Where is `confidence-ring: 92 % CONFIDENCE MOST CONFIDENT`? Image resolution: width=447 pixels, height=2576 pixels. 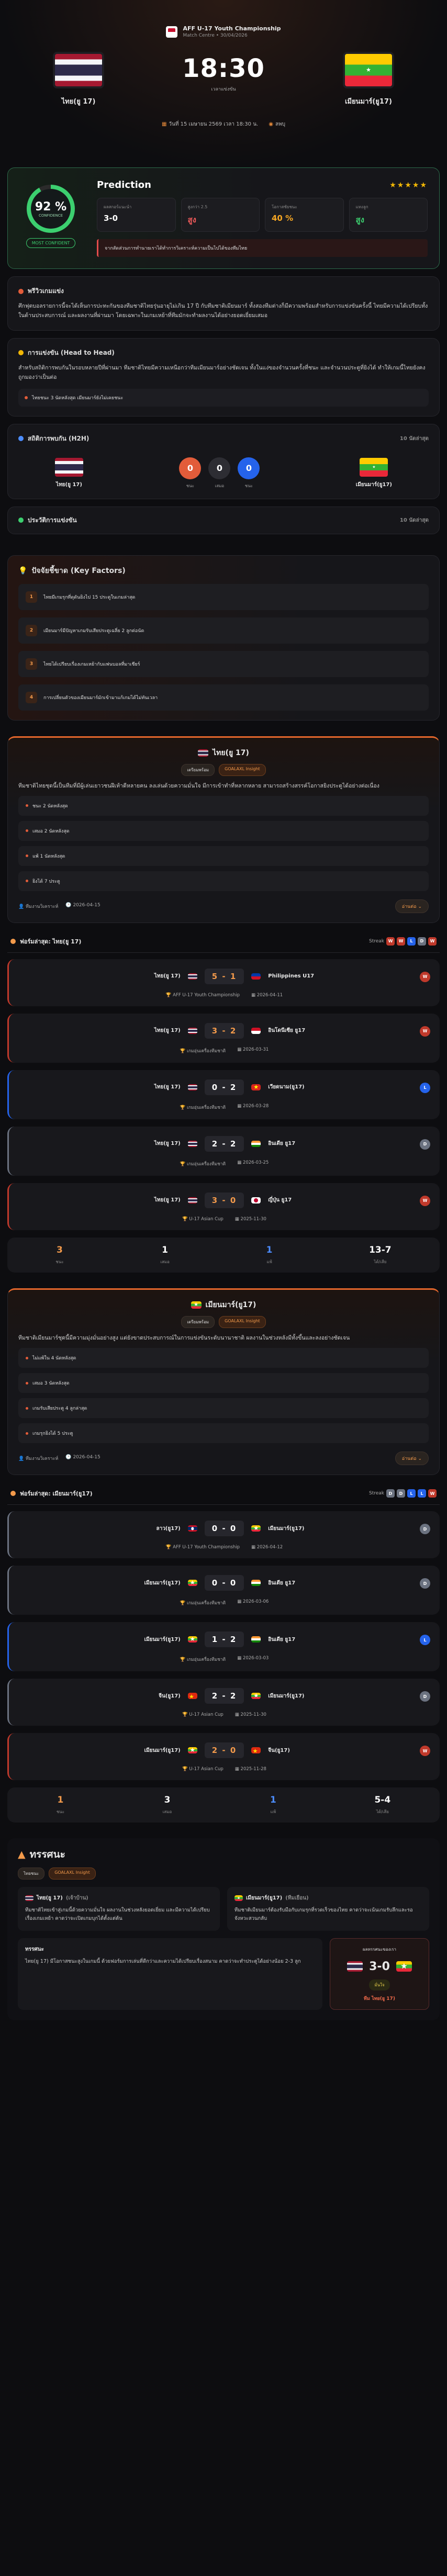 confidence-ring: 92 % CONFIDENCE MOST CONFIDENT is located at coordinates (50, 218).